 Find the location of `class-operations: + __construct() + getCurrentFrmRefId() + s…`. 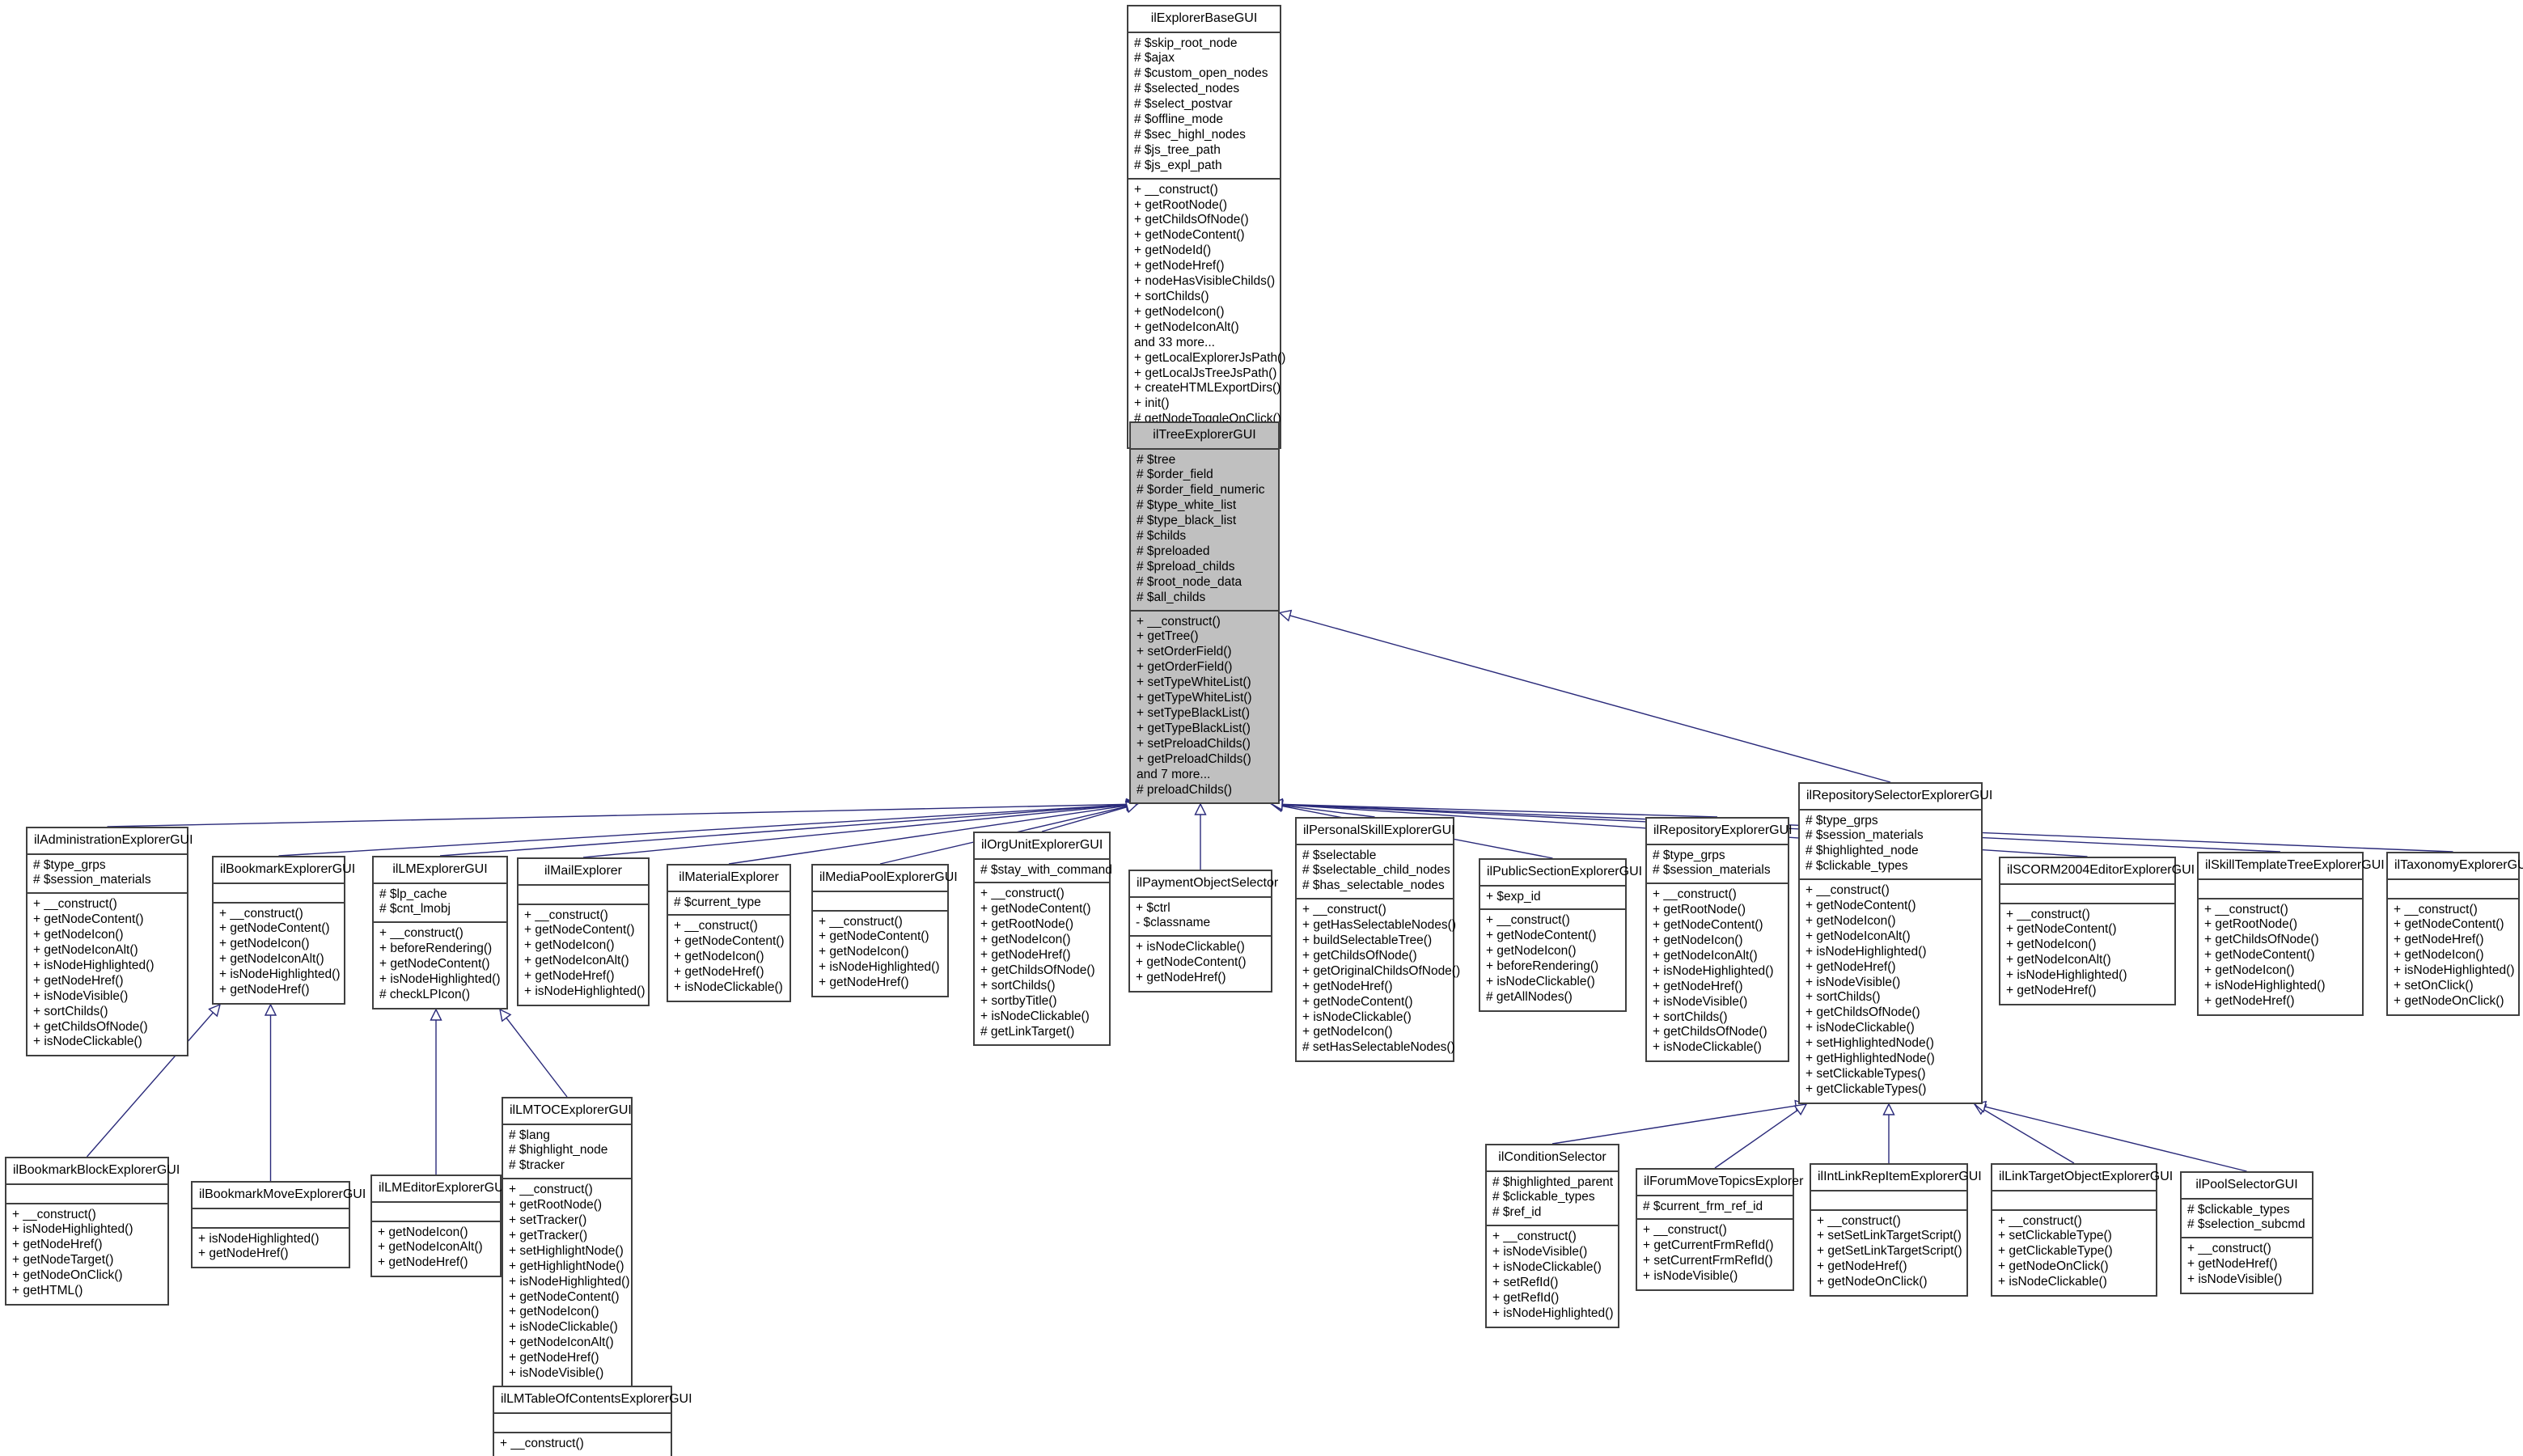

class-operations: + __construct() + getCurrentFrmRefId() + s… is located at coordinates (1715, 1254).